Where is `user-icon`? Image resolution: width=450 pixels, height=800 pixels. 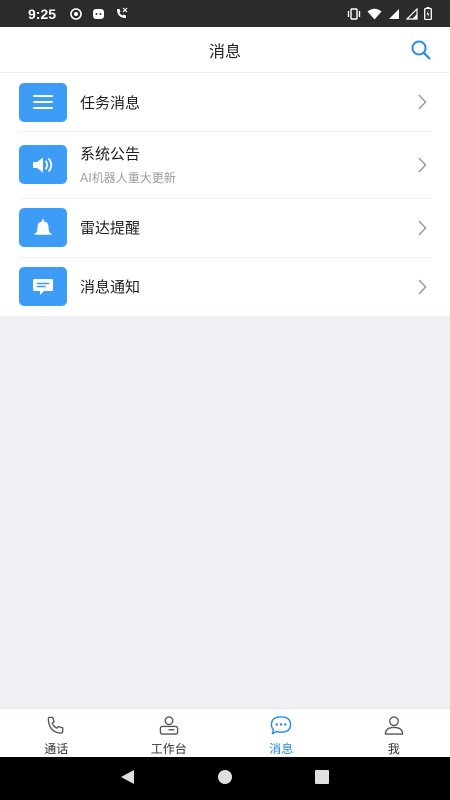 user-icon is located at coordinates (394, 725).